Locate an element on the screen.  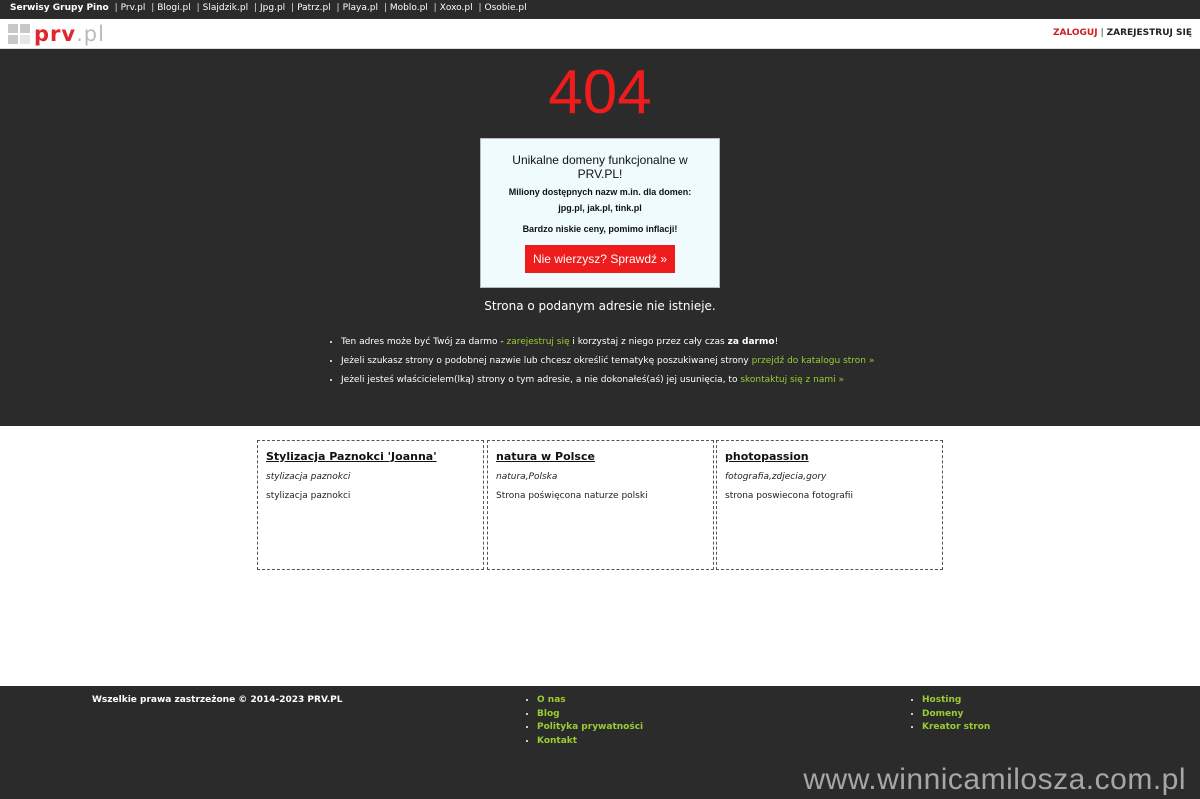
prv-logo: prv.pl is located at coordinates (56, 34).